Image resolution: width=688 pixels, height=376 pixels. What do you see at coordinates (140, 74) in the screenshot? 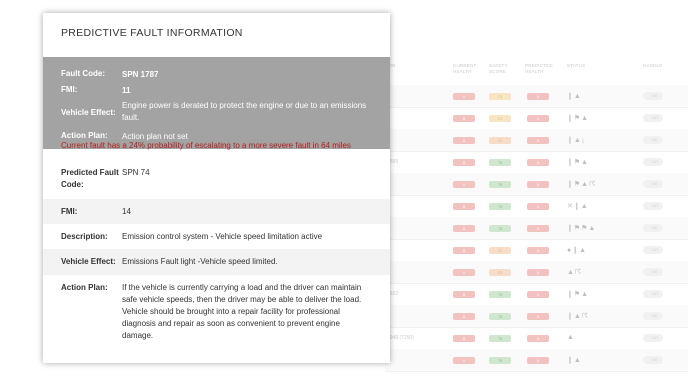
I see `fault-code-value: SPN 1787` at bounding box center [140, 74].